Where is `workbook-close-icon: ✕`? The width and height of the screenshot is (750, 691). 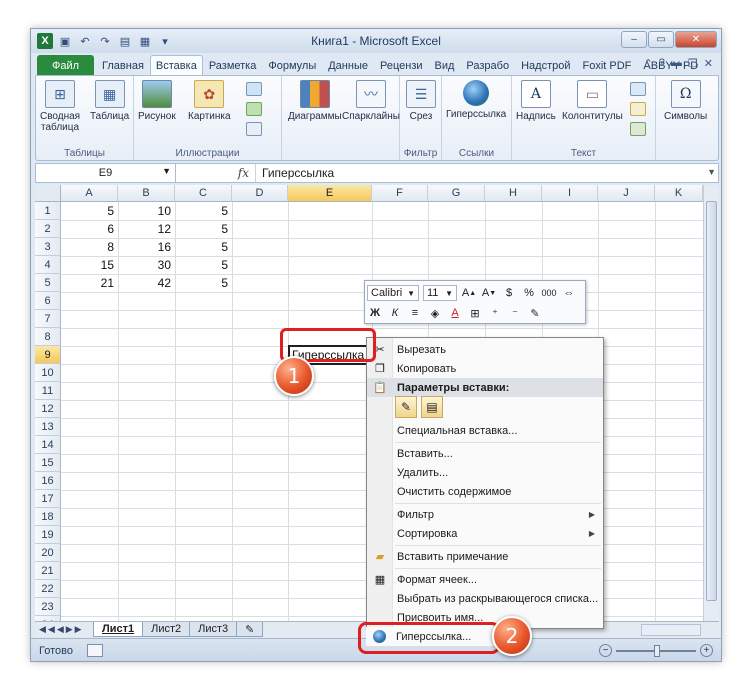 workbook-close-icon: ✕ is located at coordinates (708, 63).